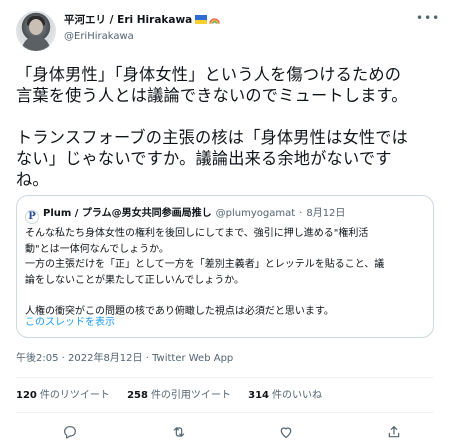 The image size is (450, 448). What do you see at coordinates (26, 395) in the screenshot?
I see `retweets-count: 120` at bounding box center [26, 395].